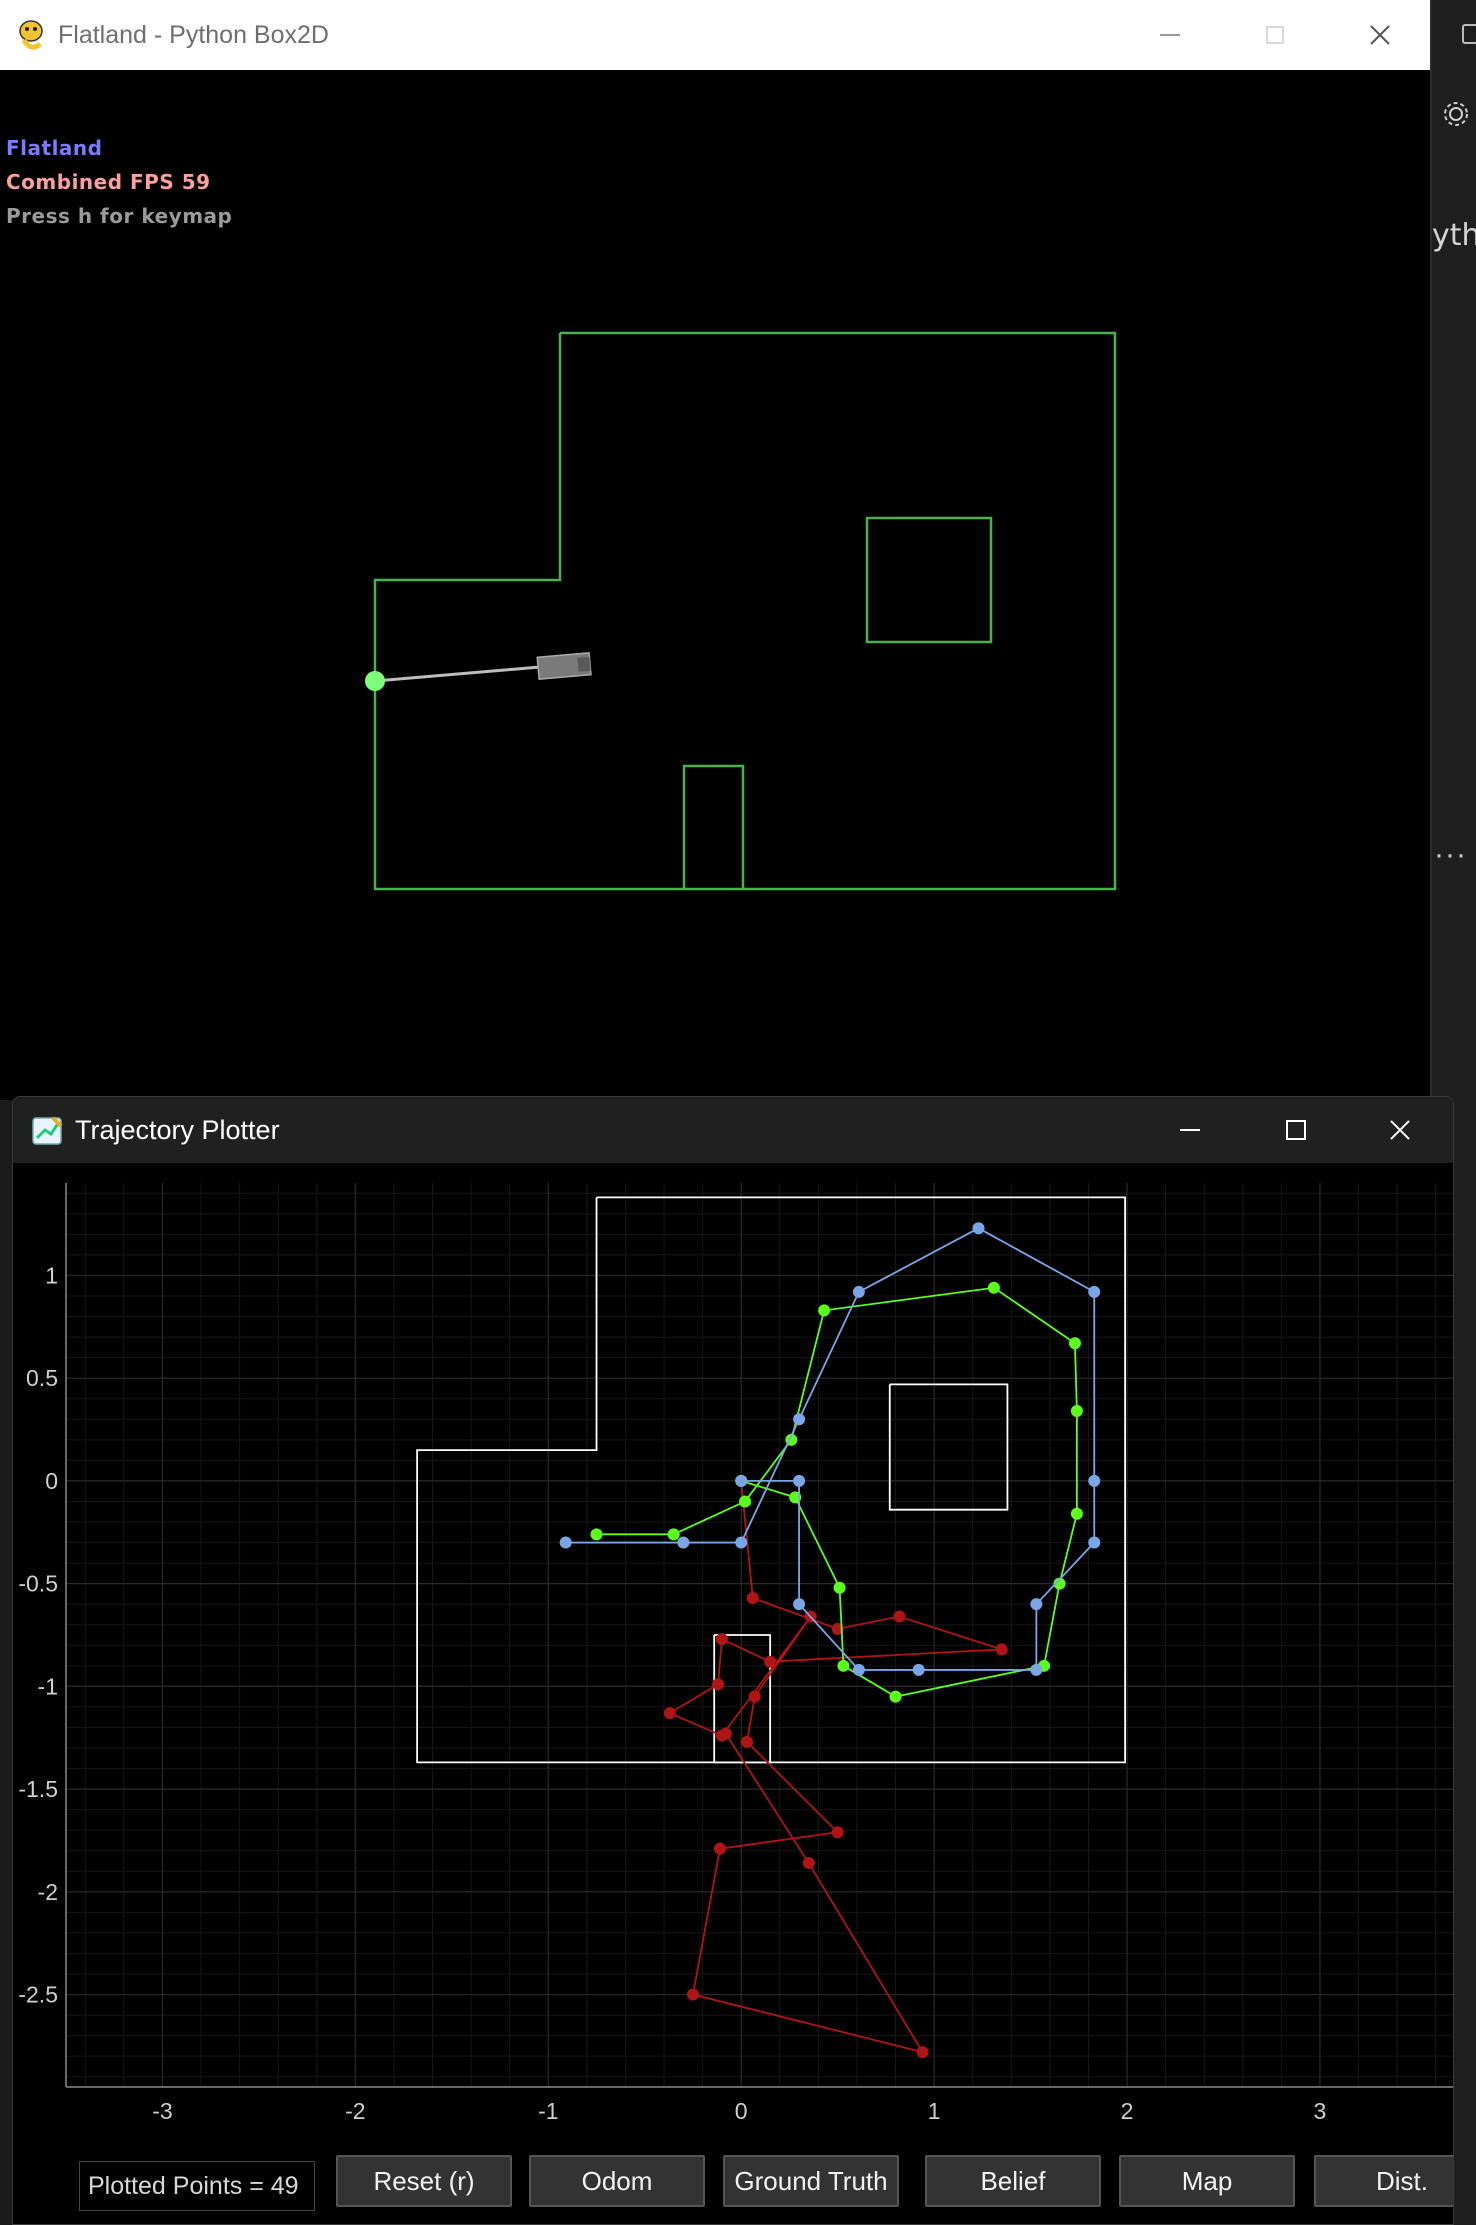 This screenshot has height=2225, width=1476. I want to click on window-icon, so click(1469, 34).